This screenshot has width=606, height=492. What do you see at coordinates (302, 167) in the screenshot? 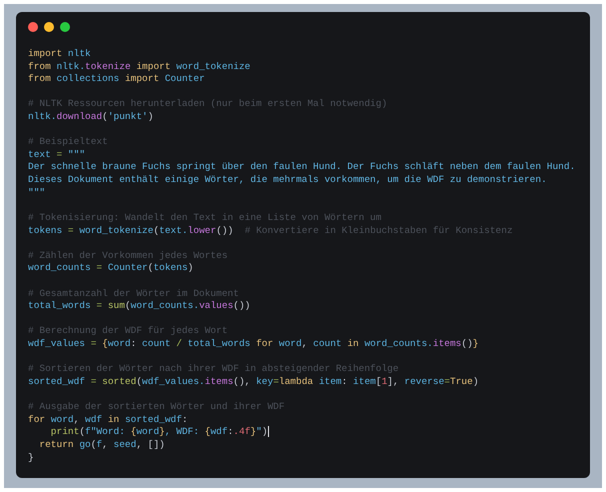
I see `code-line: Der schnelle braune Fuchs springt über den faulen Hund. Der Fuchs schläft neben dem faulen Hund.` at bounding box center [302, 167].